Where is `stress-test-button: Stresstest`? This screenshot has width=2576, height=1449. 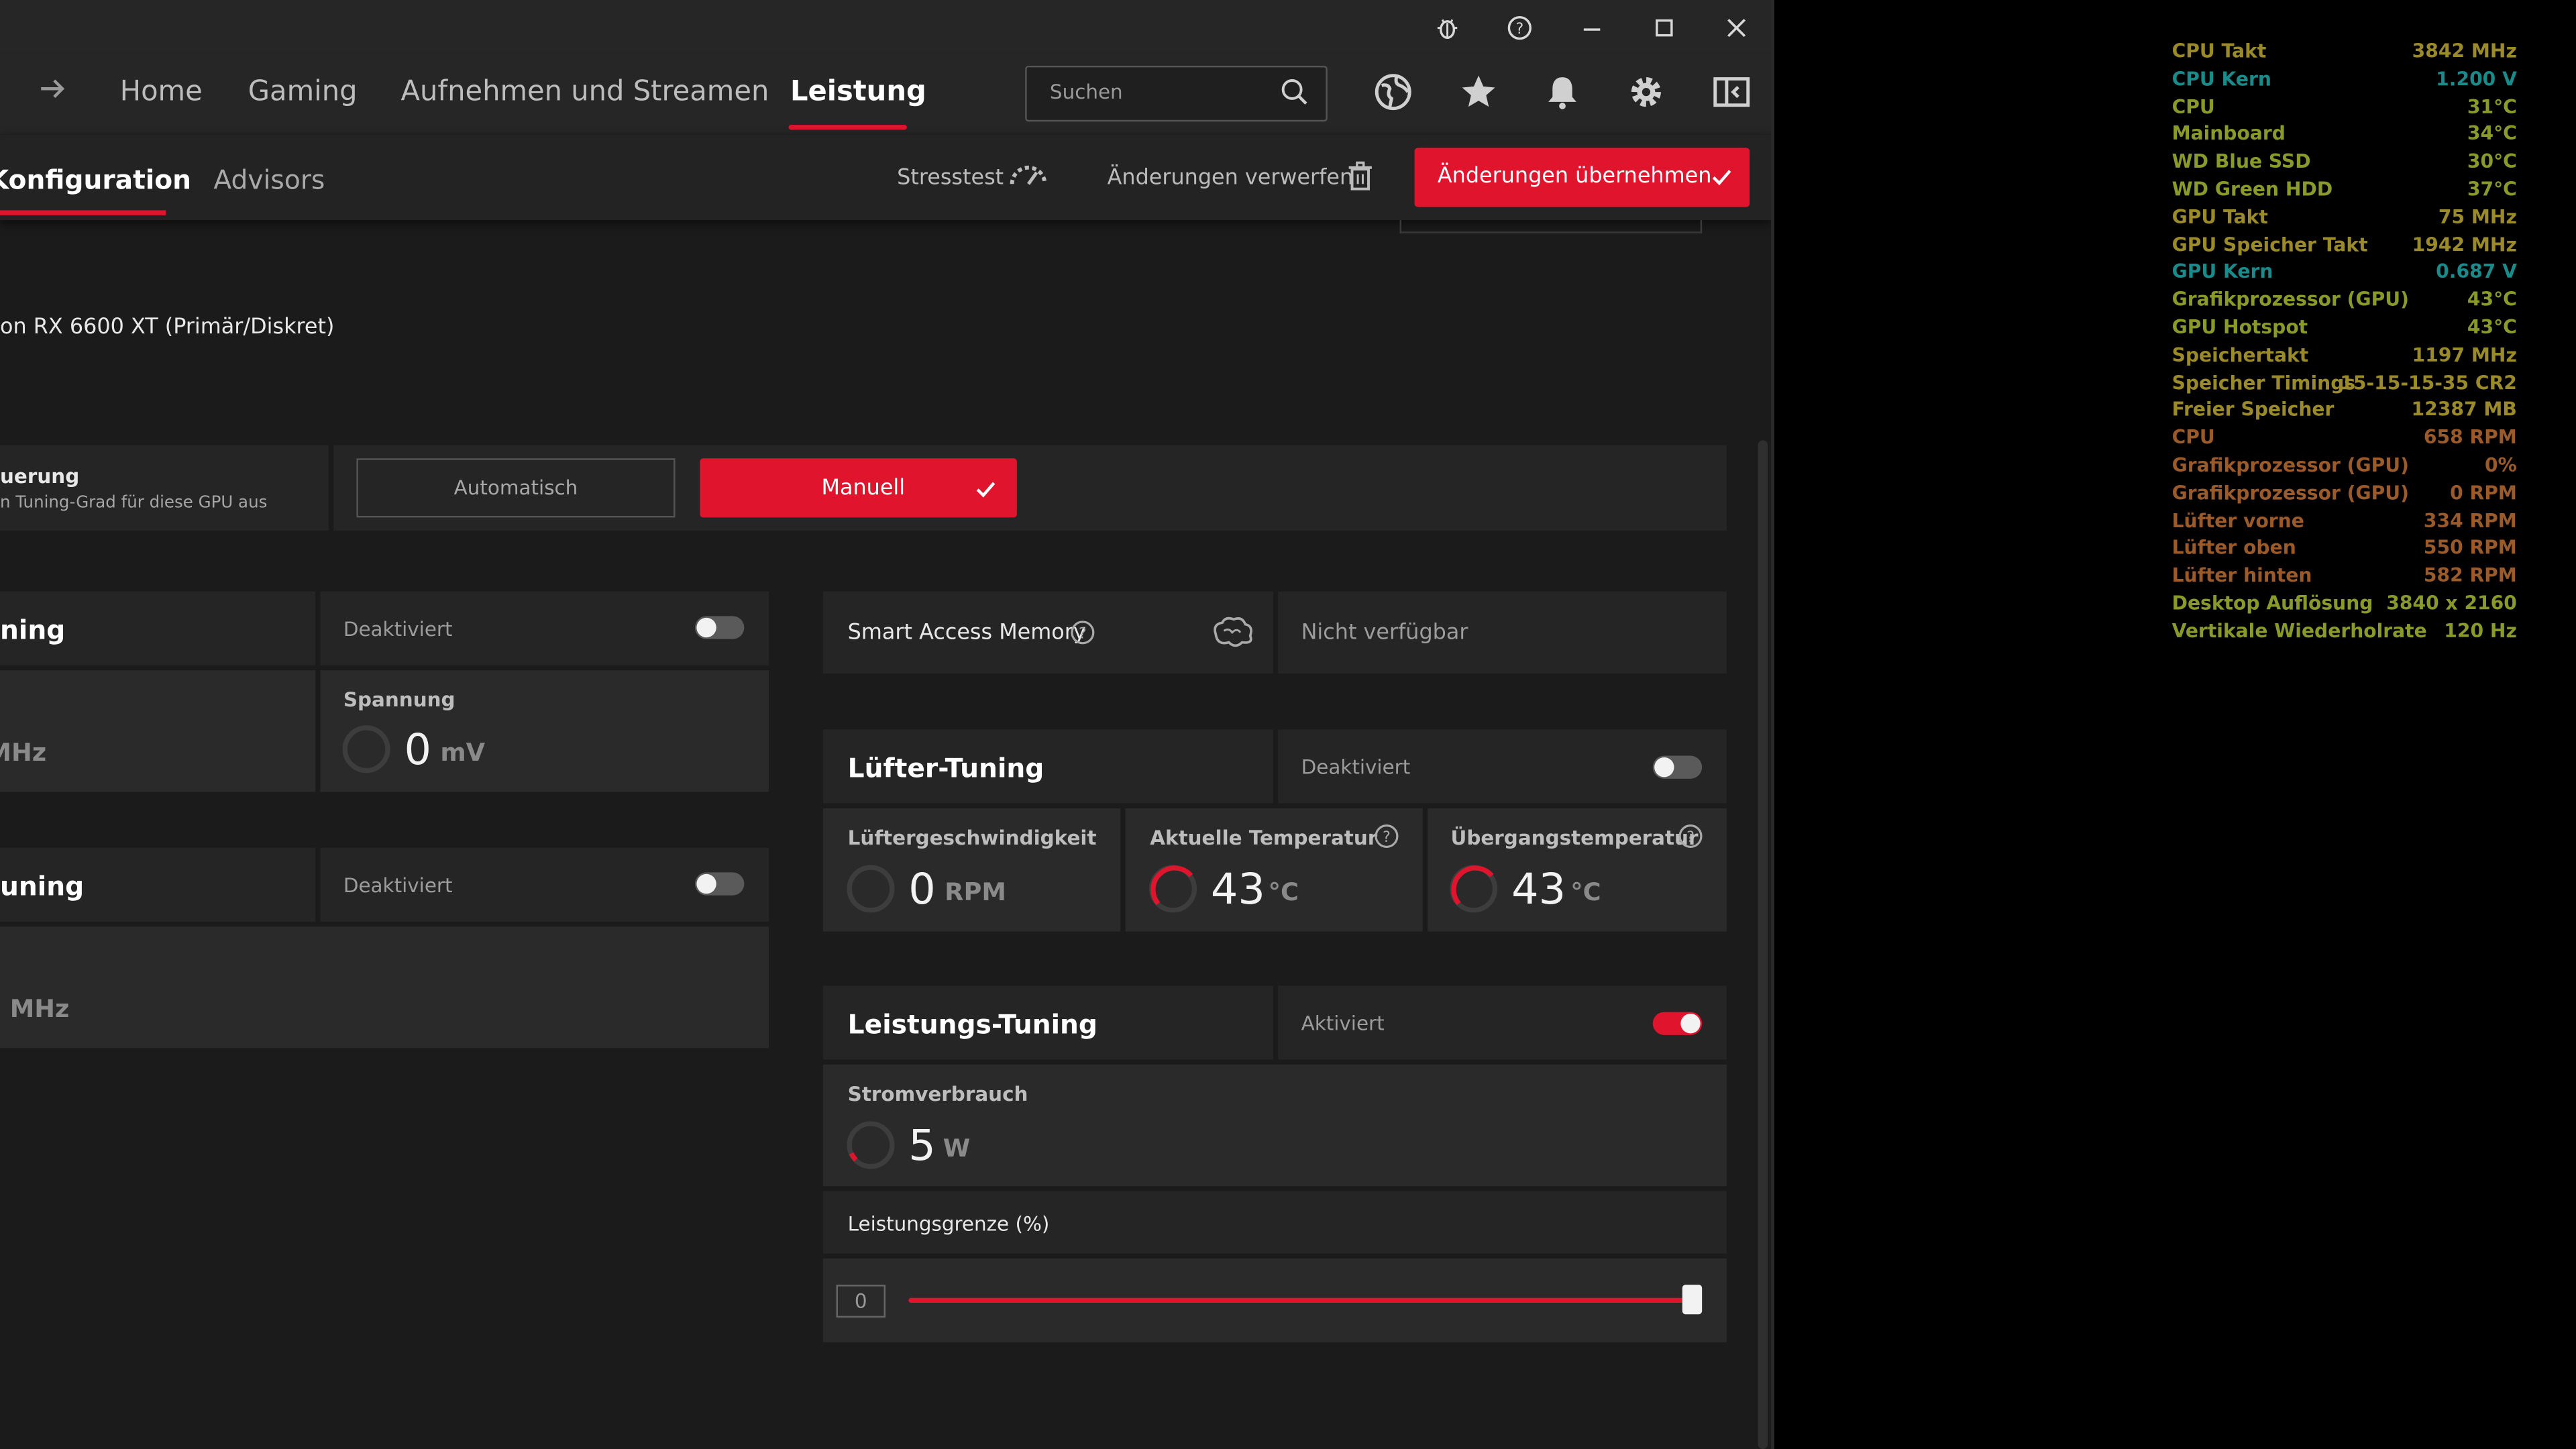
stress-test-button: Stresstest is located at coordinates (950, 178).